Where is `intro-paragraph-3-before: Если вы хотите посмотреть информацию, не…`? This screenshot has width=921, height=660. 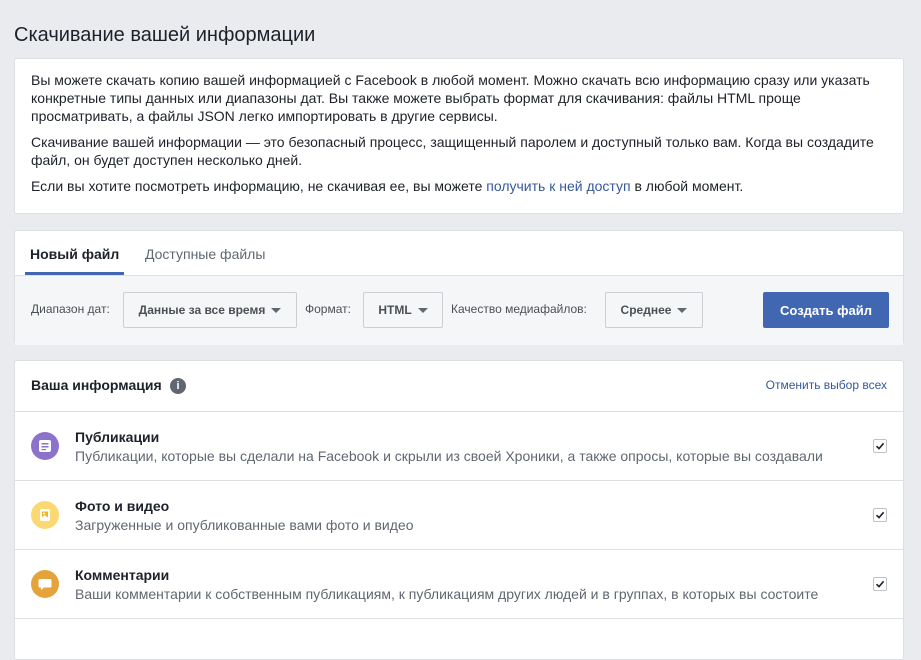
intro-paragraph-3-before: Если вы хотите посмотреть информацию, не… is located at coordinates (259, 186).